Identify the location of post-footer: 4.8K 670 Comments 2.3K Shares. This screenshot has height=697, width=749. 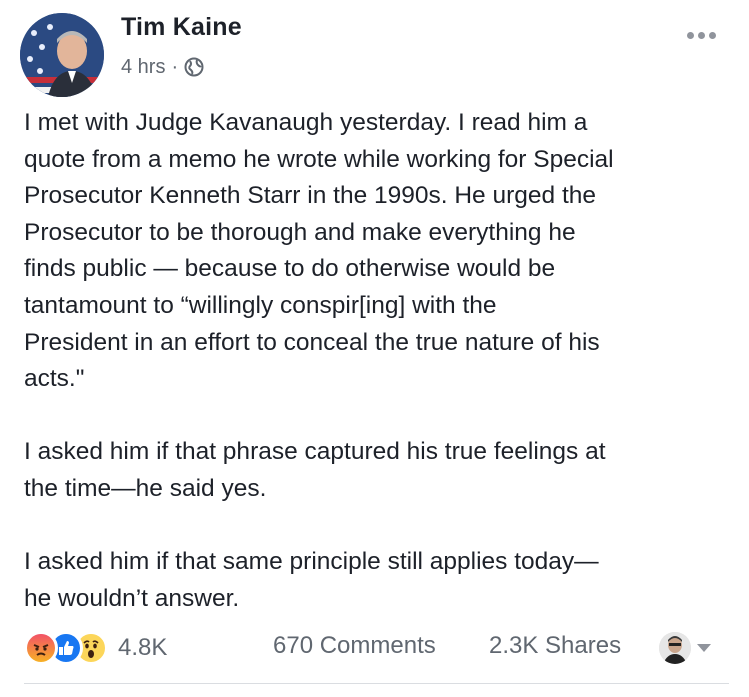
(374, 648).